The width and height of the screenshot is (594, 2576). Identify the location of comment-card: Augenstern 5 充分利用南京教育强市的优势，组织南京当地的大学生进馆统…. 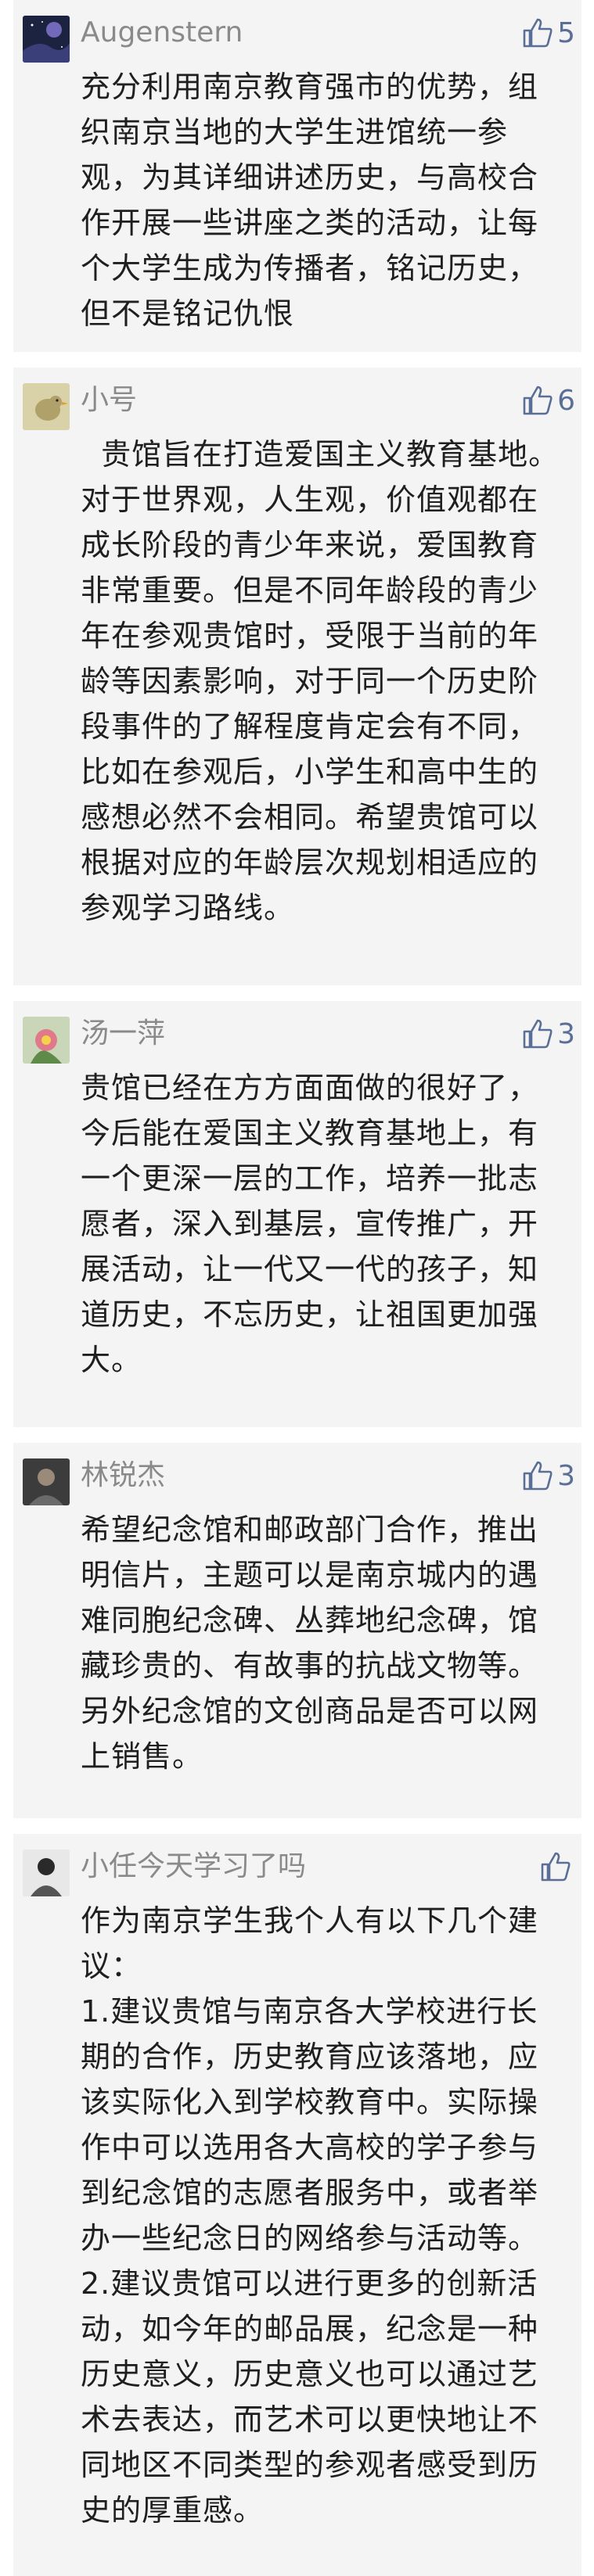
(297, 176).